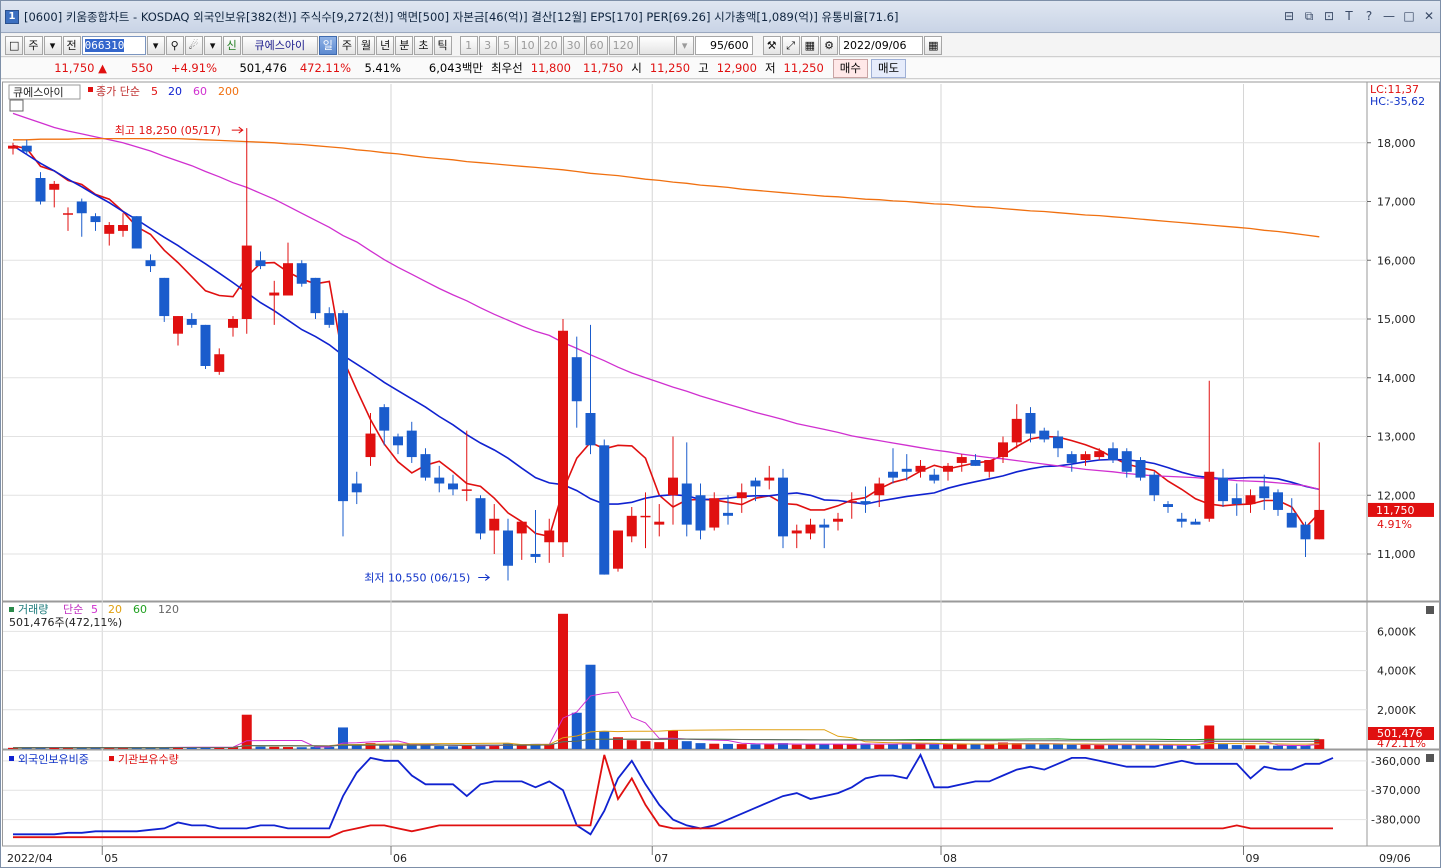 The height and width of the screenshot is (868, 1441). What do you see at coordinates (168, 609) in the screenshot?
I see `volume-legend-ma-120: 120` at bounding box center [168, 609].